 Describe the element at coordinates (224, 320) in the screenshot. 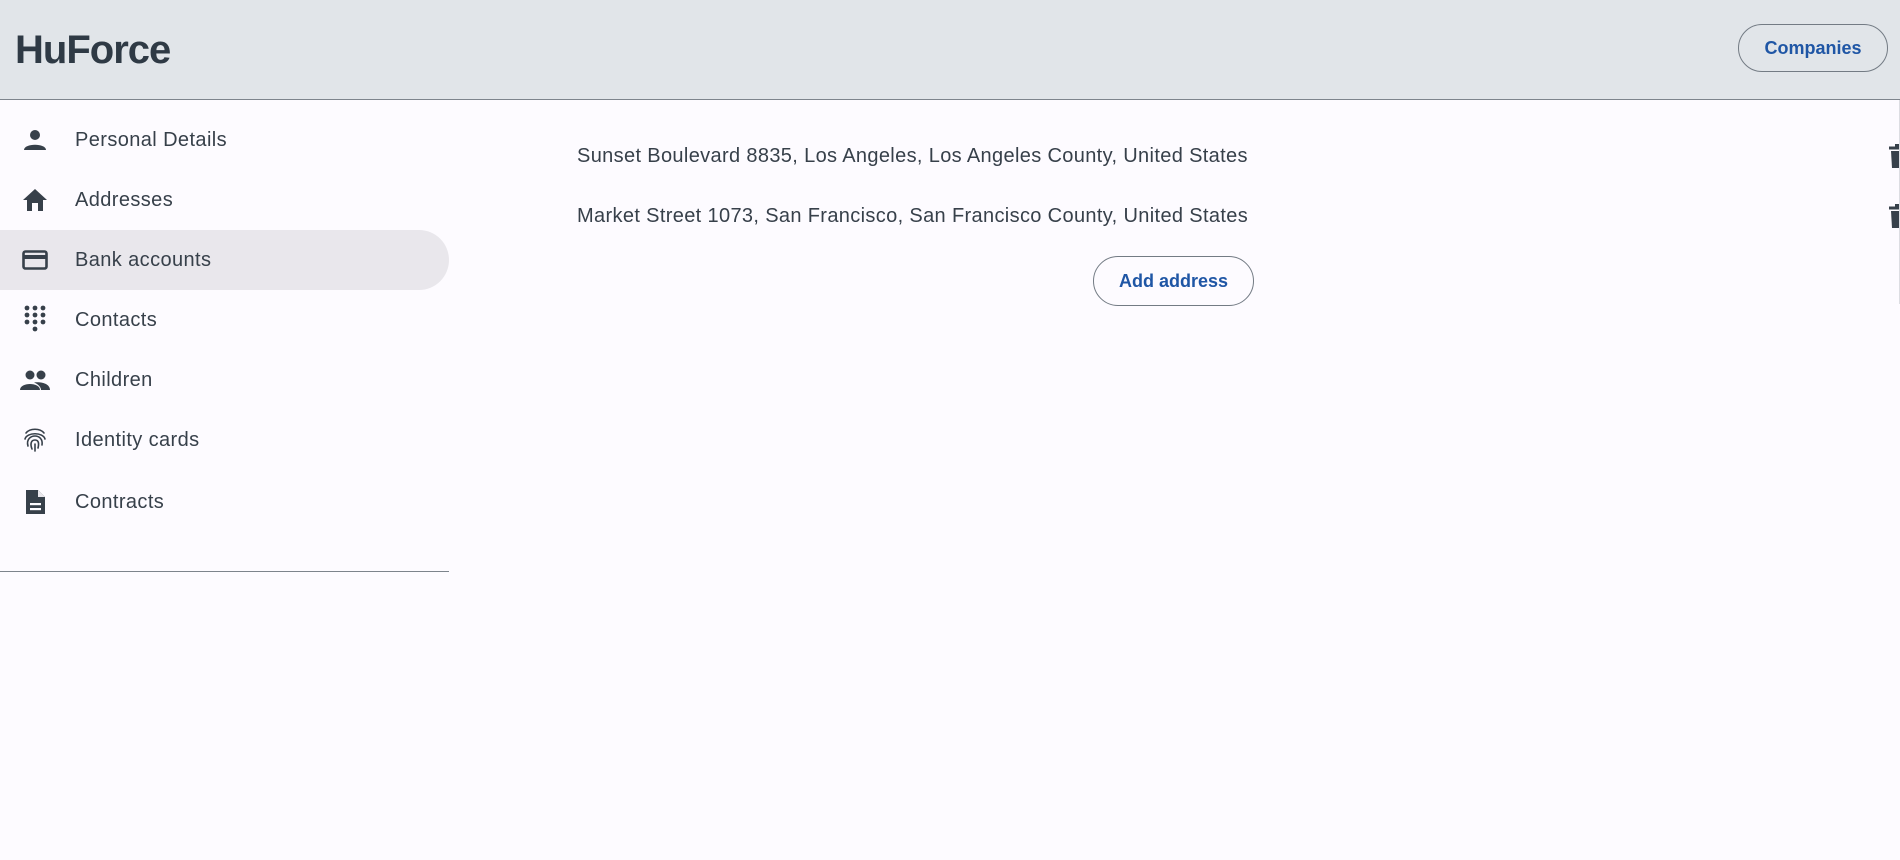

I see `sidebar-item-contacts: Contacts` at that location.